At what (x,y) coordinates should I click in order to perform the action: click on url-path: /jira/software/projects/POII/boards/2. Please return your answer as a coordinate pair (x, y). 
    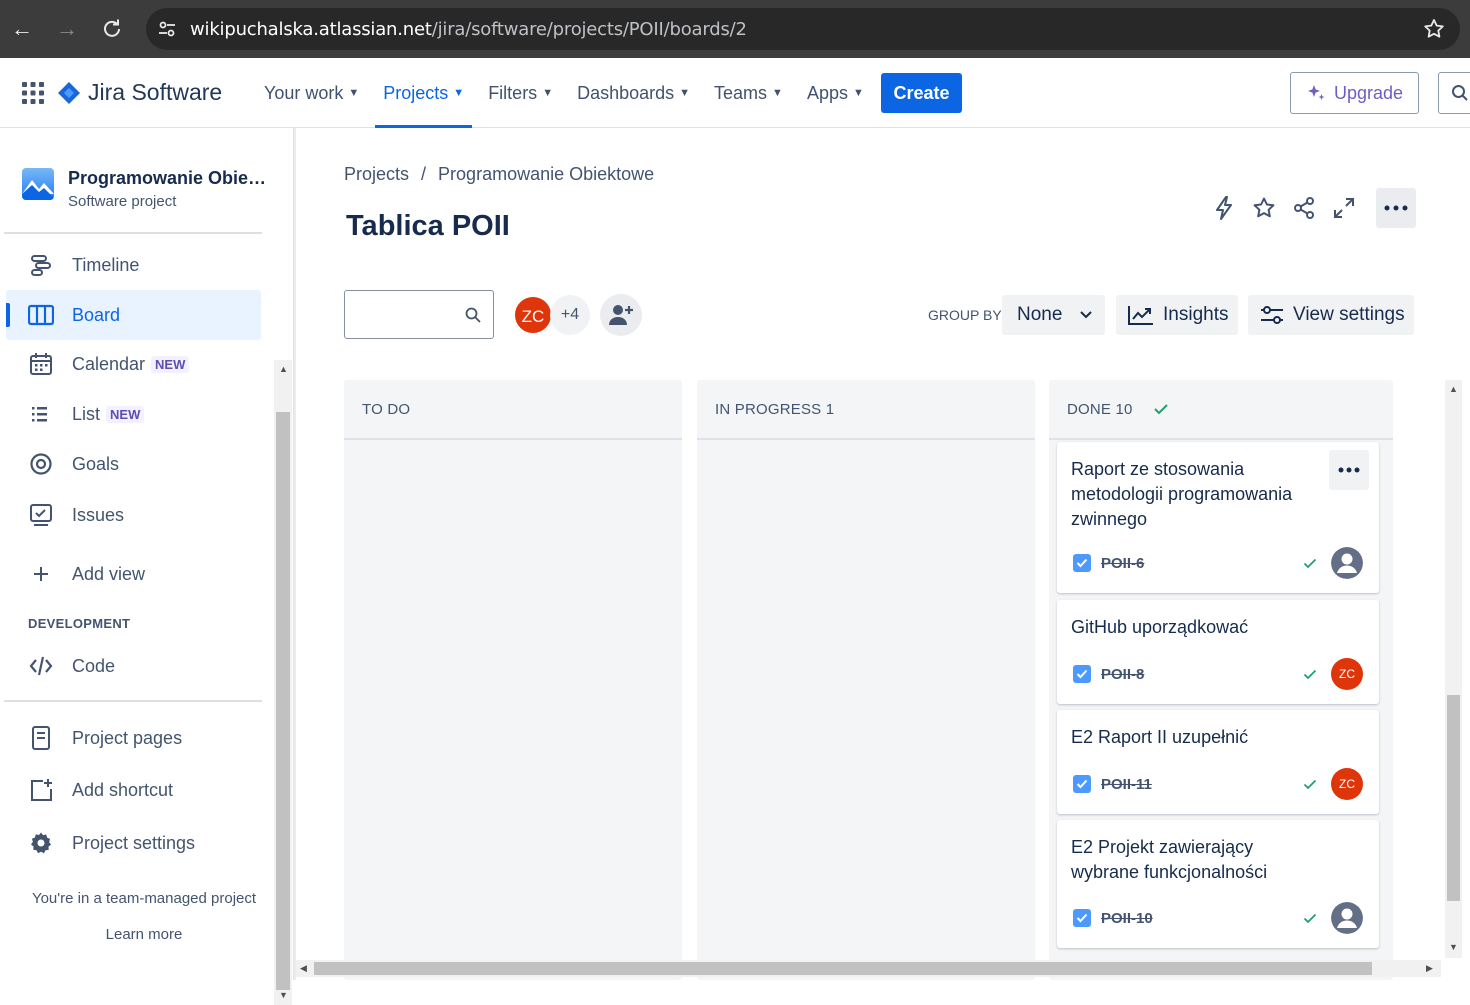
    Looking at the image, I should click on (589, 29).